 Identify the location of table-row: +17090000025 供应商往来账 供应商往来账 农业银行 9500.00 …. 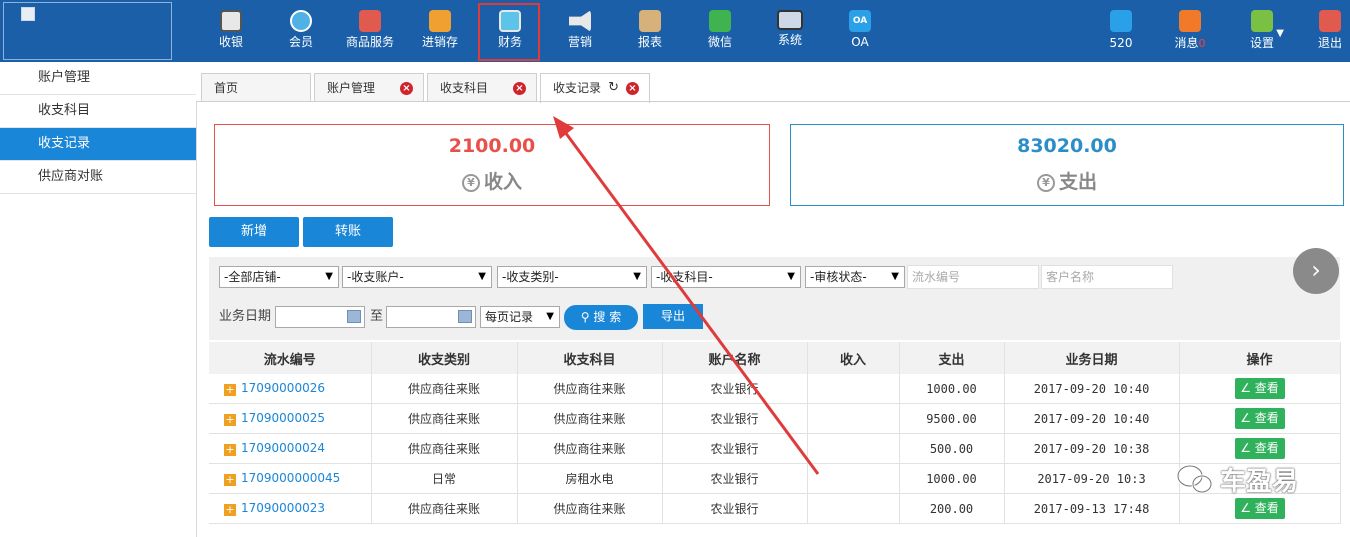
(775, 418).